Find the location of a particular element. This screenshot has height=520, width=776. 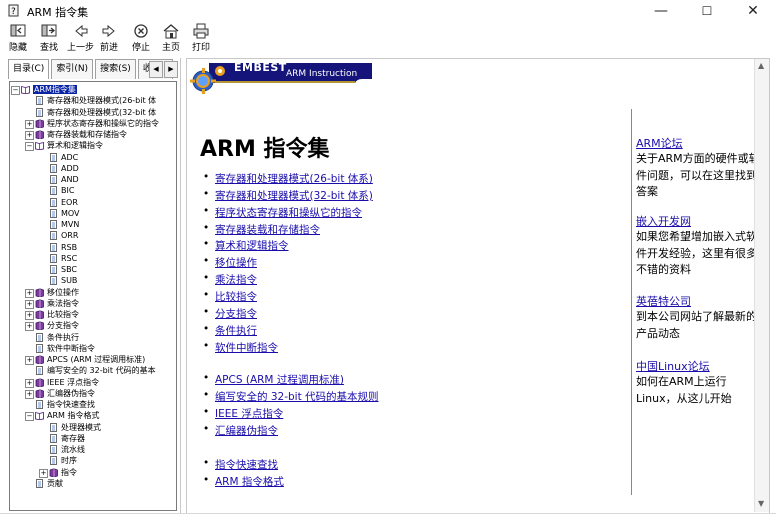

topic-link: 寄存器和处理器模式(26-bit 体系) is located at coordinates (288, 178).